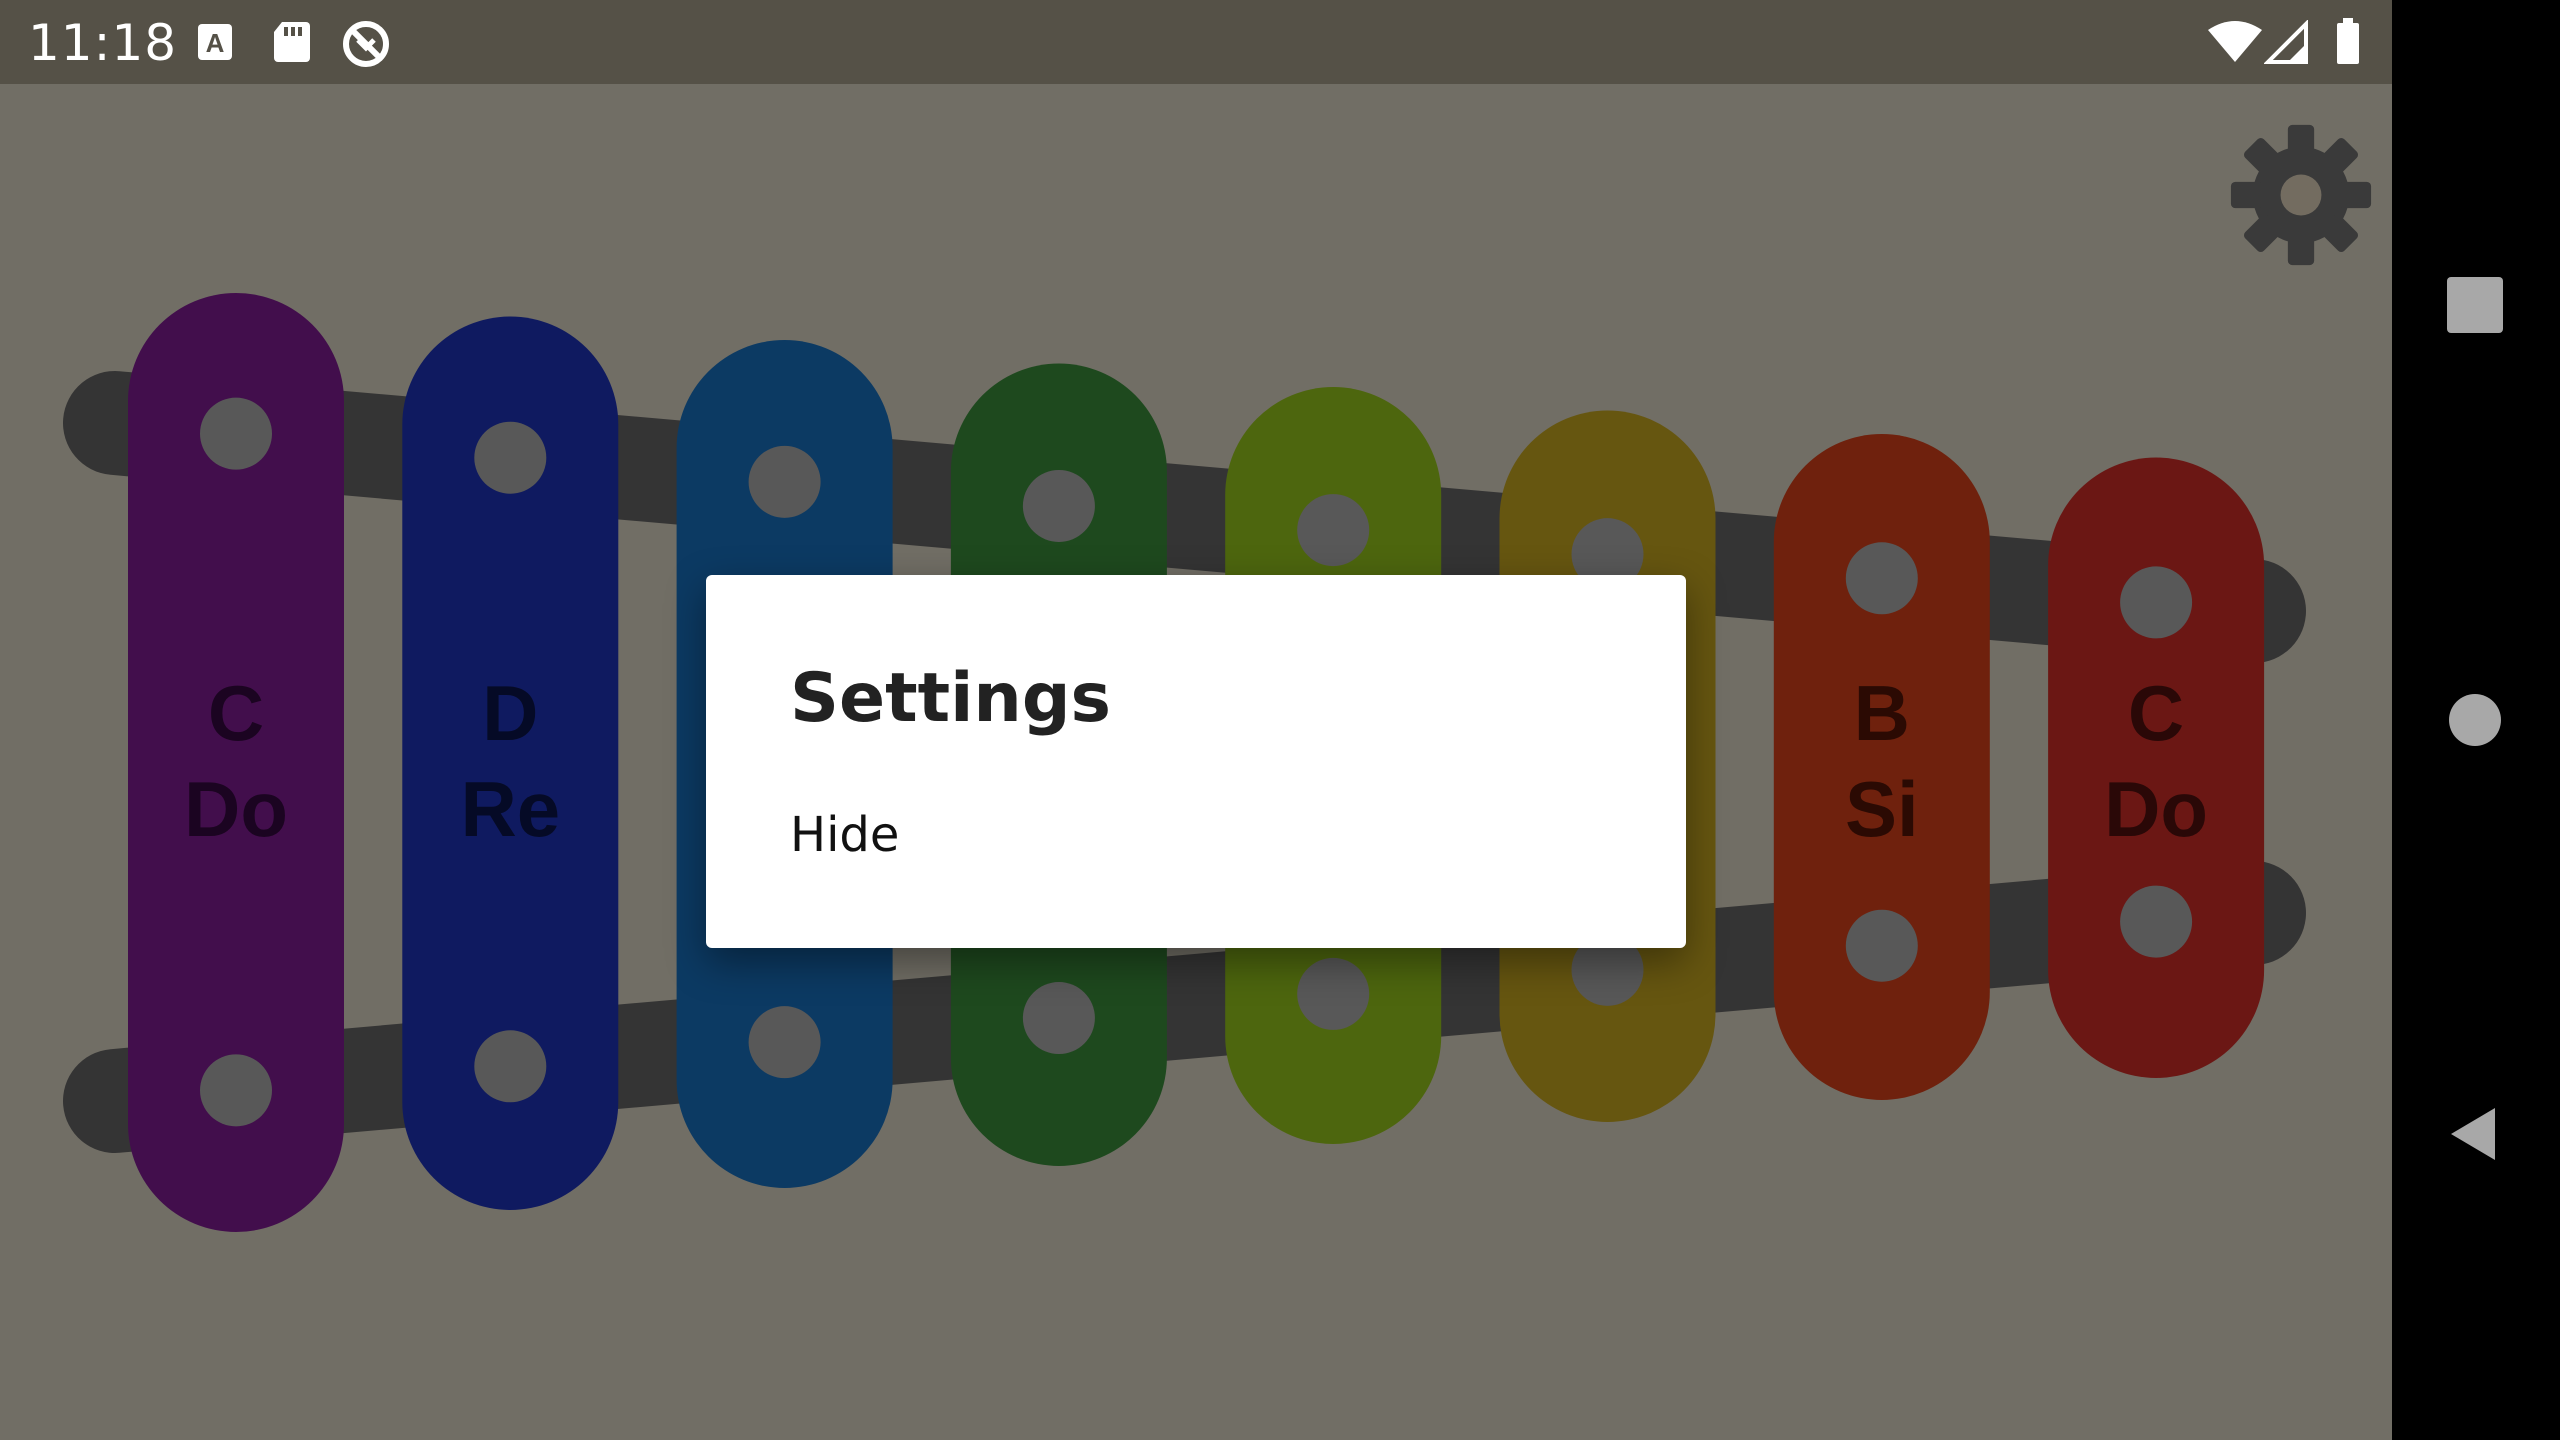  What do you see at coordinates (2348, 41) in the screenshot?
I see `battery-icon` at bounding box center [2348, 41].